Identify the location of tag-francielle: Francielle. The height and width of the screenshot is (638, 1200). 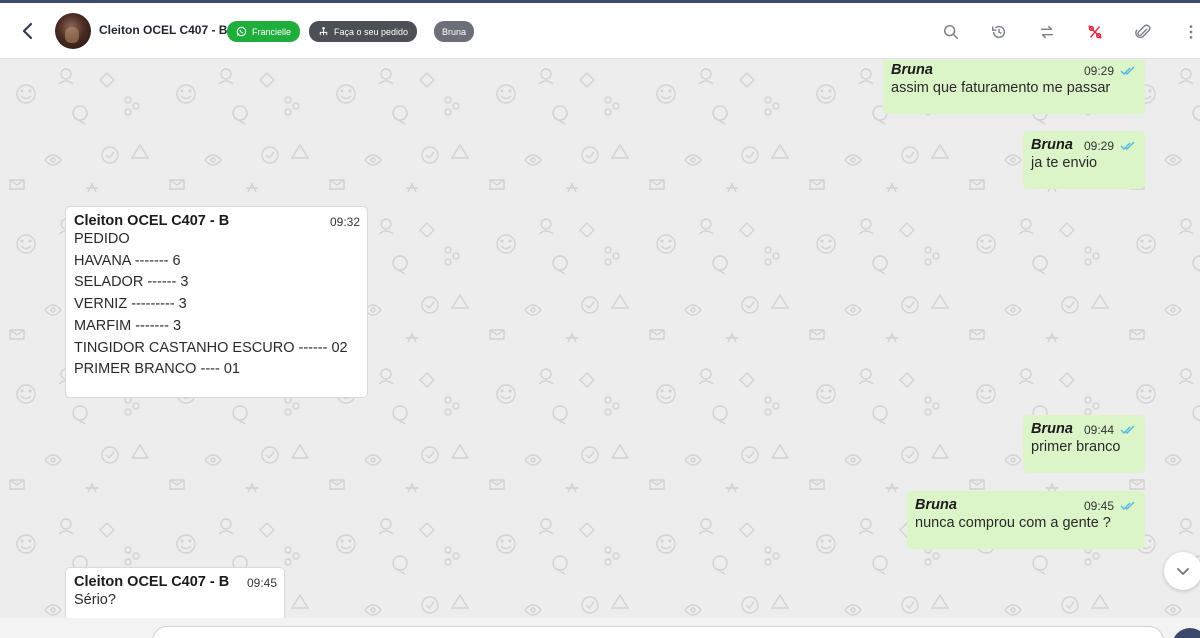
(264, 31).